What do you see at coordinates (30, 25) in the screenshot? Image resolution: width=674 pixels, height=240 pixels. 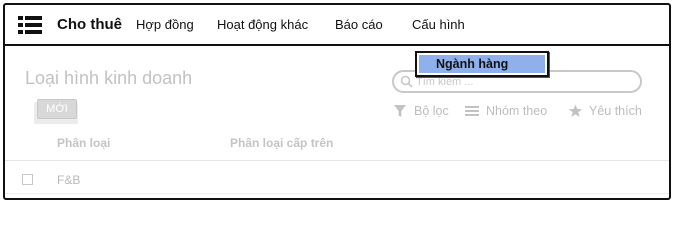 I see `app-menu-icon` at bounding box center [30, 25].